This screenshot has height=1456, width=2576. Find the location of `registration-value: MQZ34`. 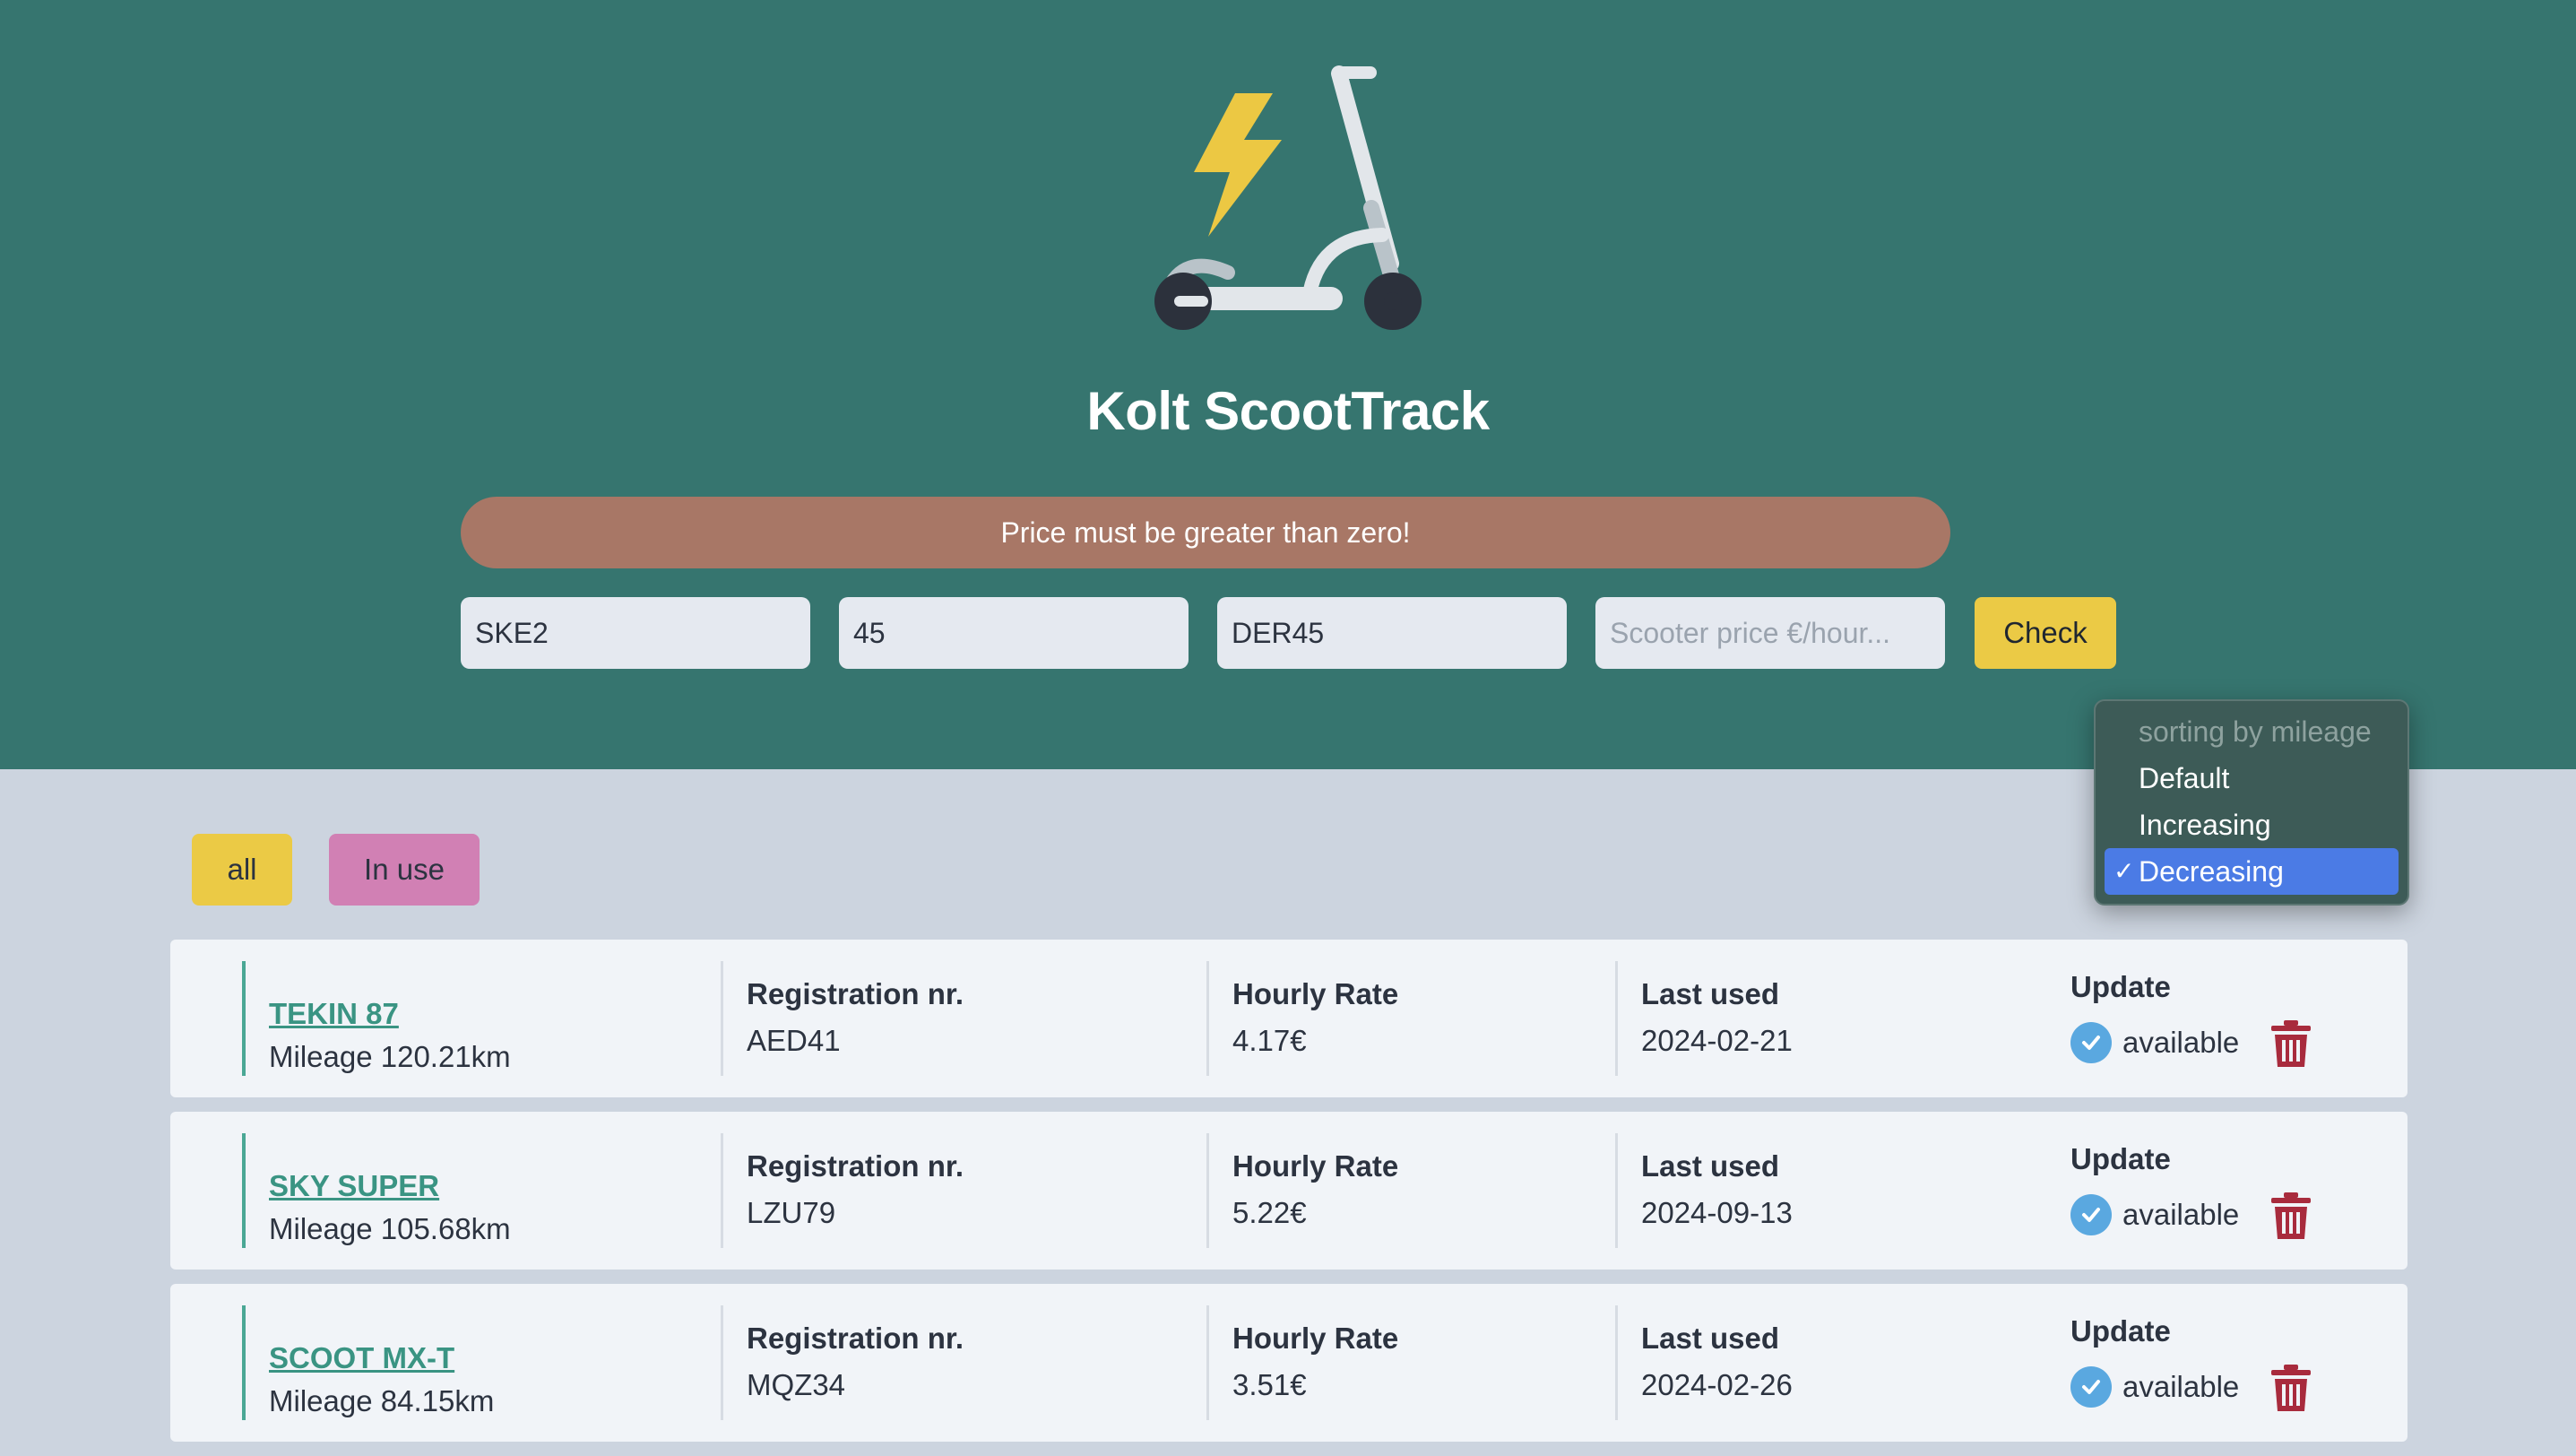

registration-value: MQZ34 is located at coordinates (796, 1384).